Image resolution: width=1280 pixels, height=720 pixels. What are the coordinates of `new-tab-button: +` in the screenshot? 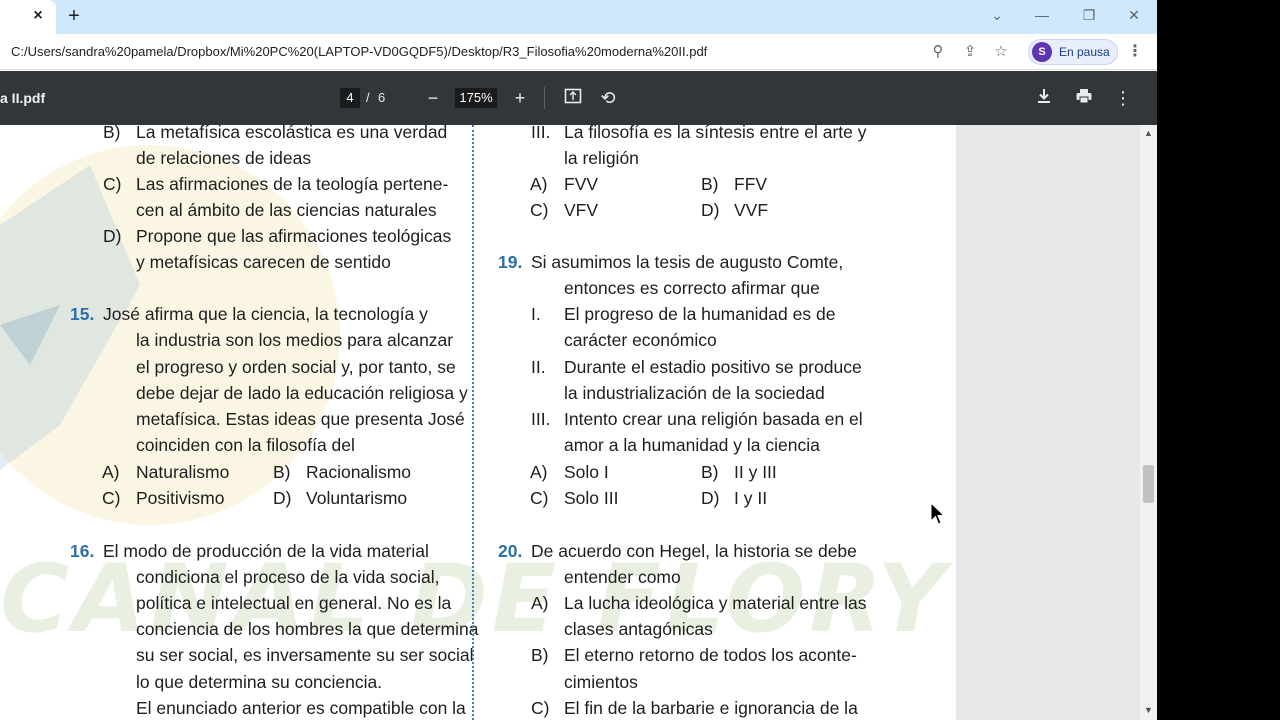 It's located at (74, 16).